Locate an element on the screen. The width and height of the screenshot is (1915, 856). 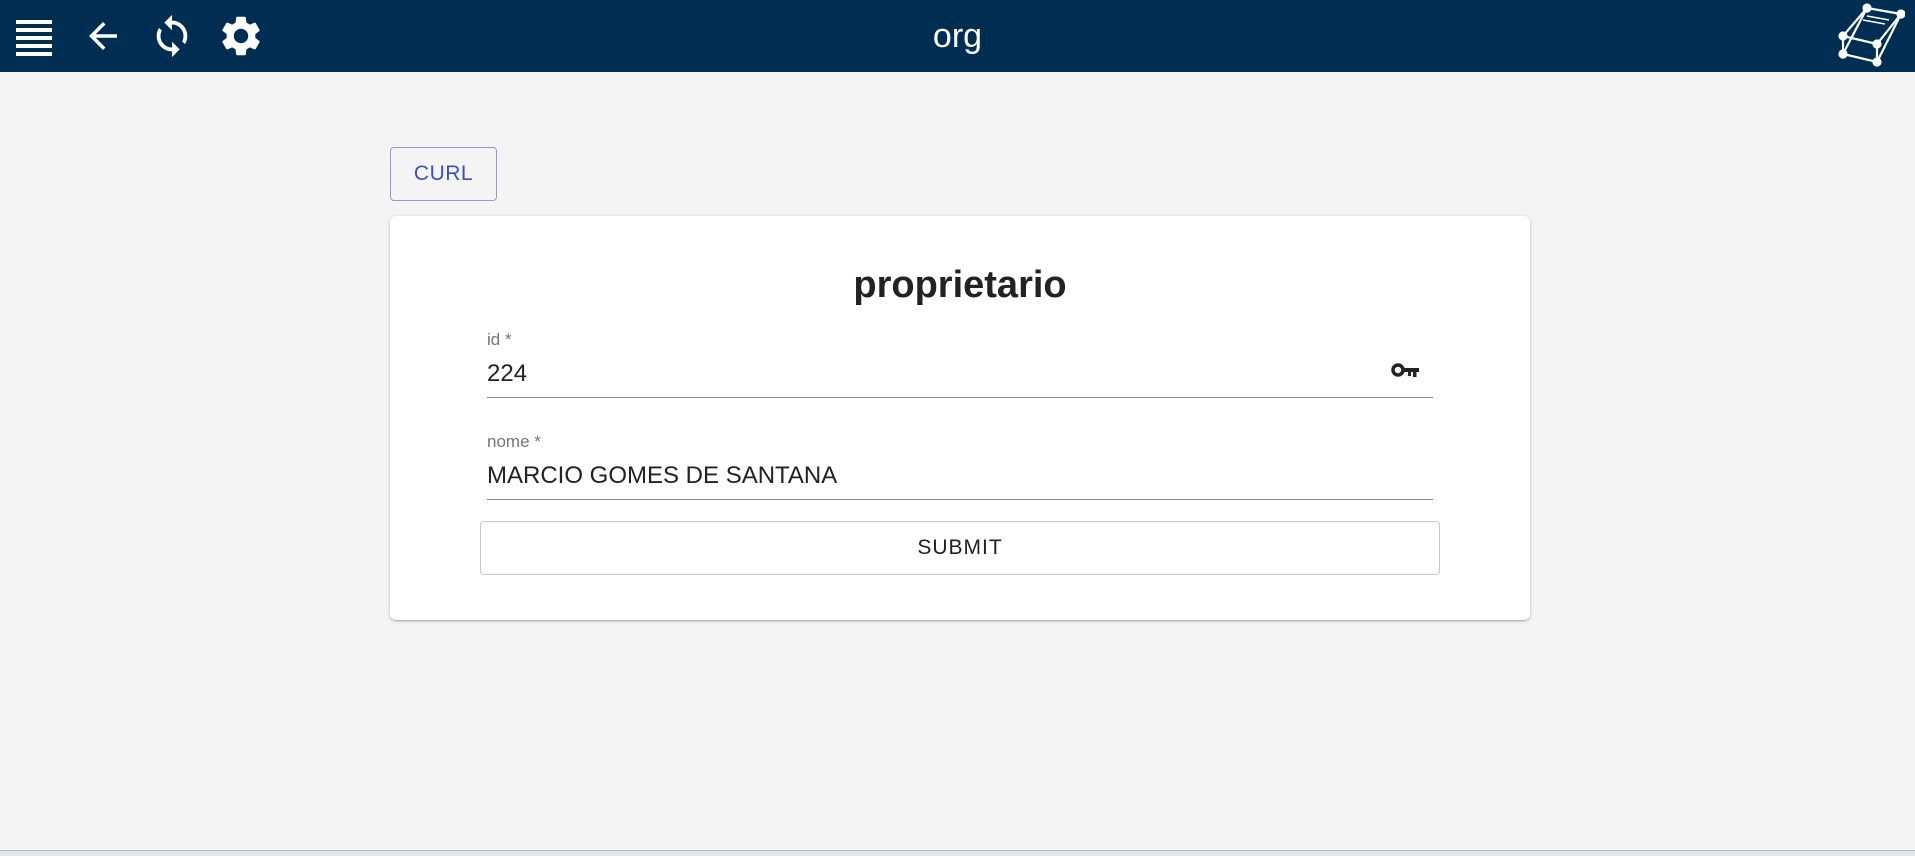
back-arrow-icon is located at coordinates (103, 36).